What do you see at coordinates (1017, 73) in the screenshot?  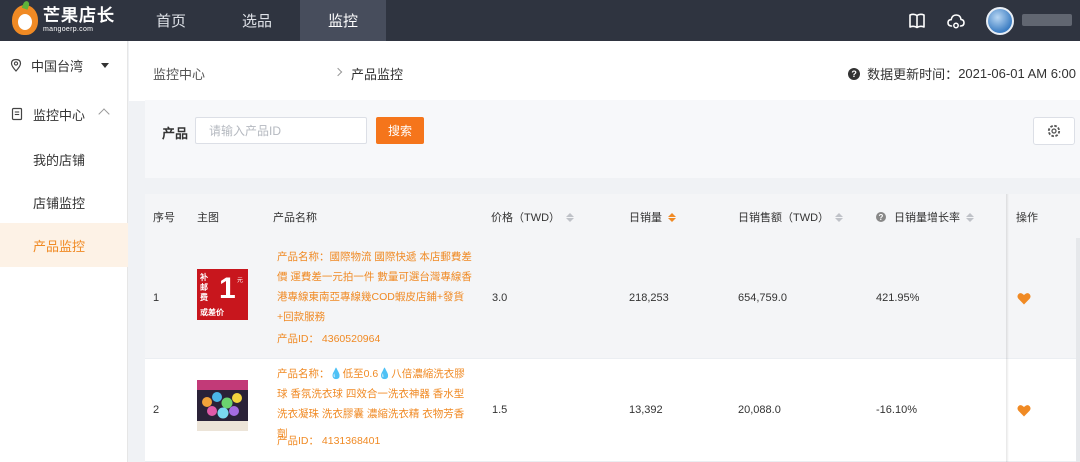 I see `update-time: 2021-06-01 AM 6:00` at bounding box center [1017, 73].